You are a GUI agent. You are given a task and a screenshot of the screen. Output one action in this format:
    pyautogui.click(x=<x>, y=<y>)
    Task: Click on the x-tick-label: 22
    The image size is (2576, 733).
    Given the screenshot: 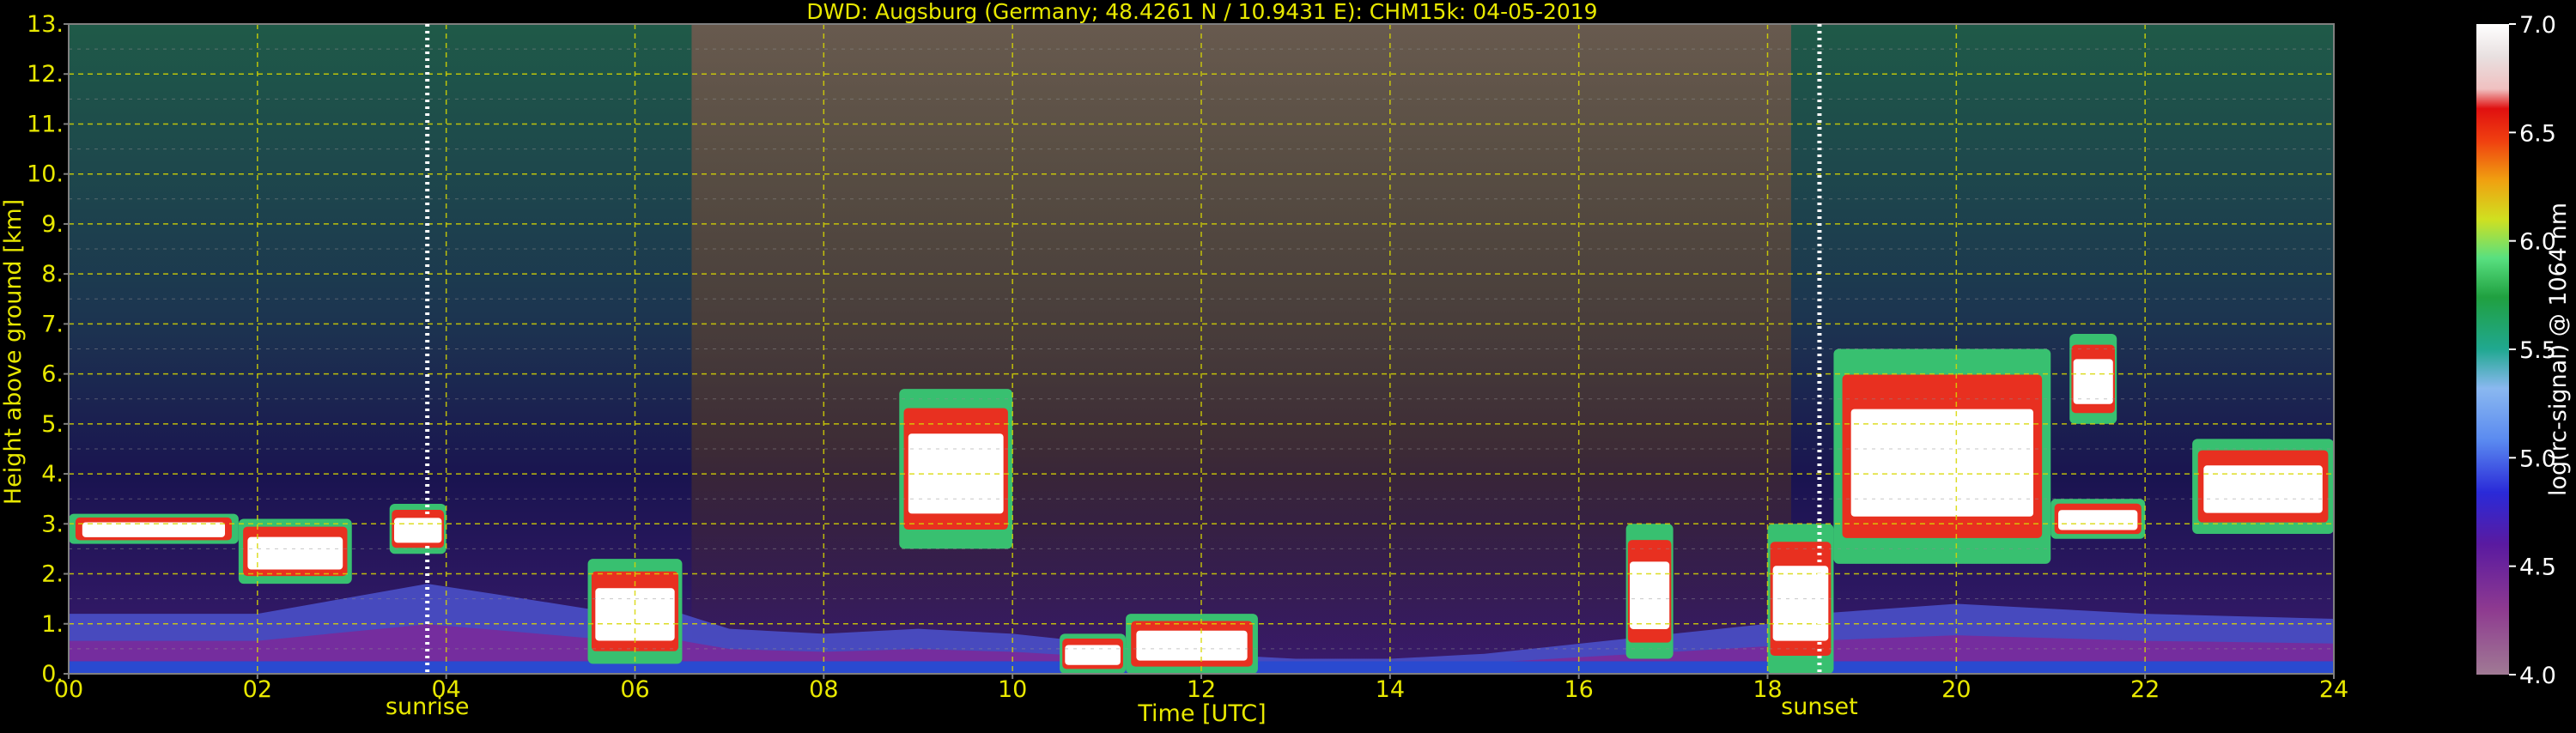 What is the action you would take?
    pyautogui.click(x=2145, y=689)
    